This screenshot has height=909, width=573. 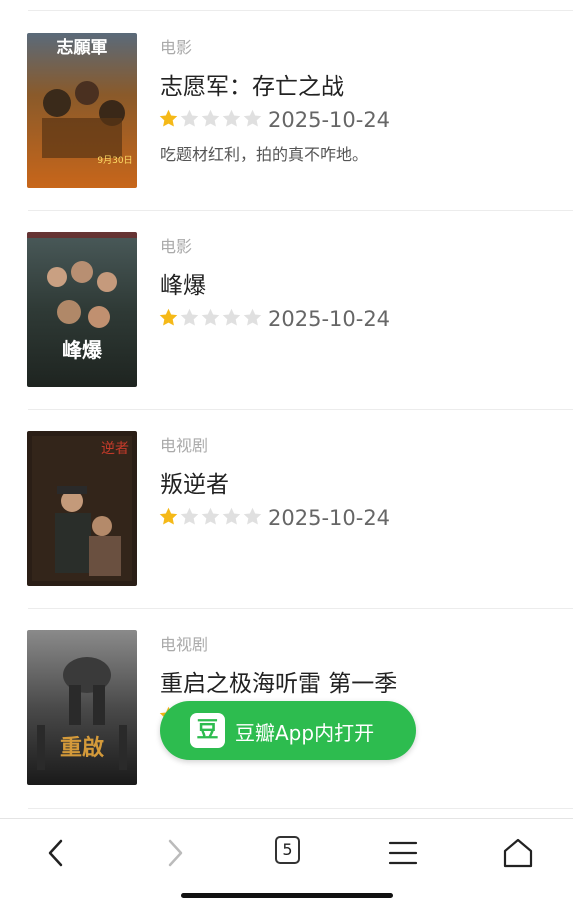 What do you see at coordinates (82, 350) in the screenshot?
I see `poster-title-text: 峰爆` at bounding box center [82, 350].